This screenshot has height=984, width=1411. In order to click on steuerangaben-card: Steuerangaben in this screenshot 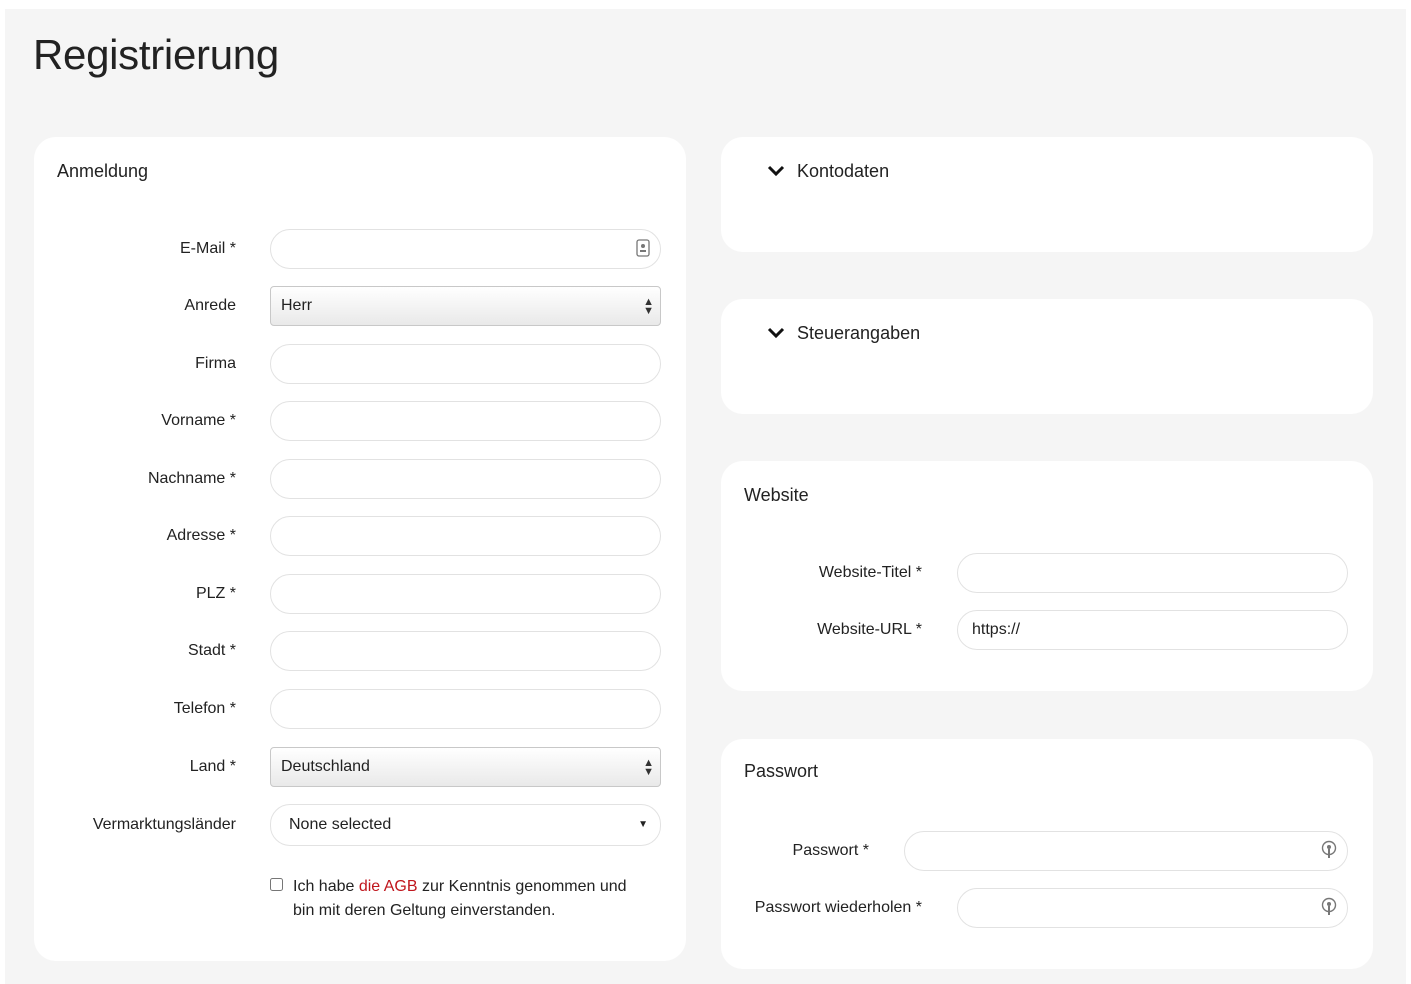, I will do `click(1047, 356)`.